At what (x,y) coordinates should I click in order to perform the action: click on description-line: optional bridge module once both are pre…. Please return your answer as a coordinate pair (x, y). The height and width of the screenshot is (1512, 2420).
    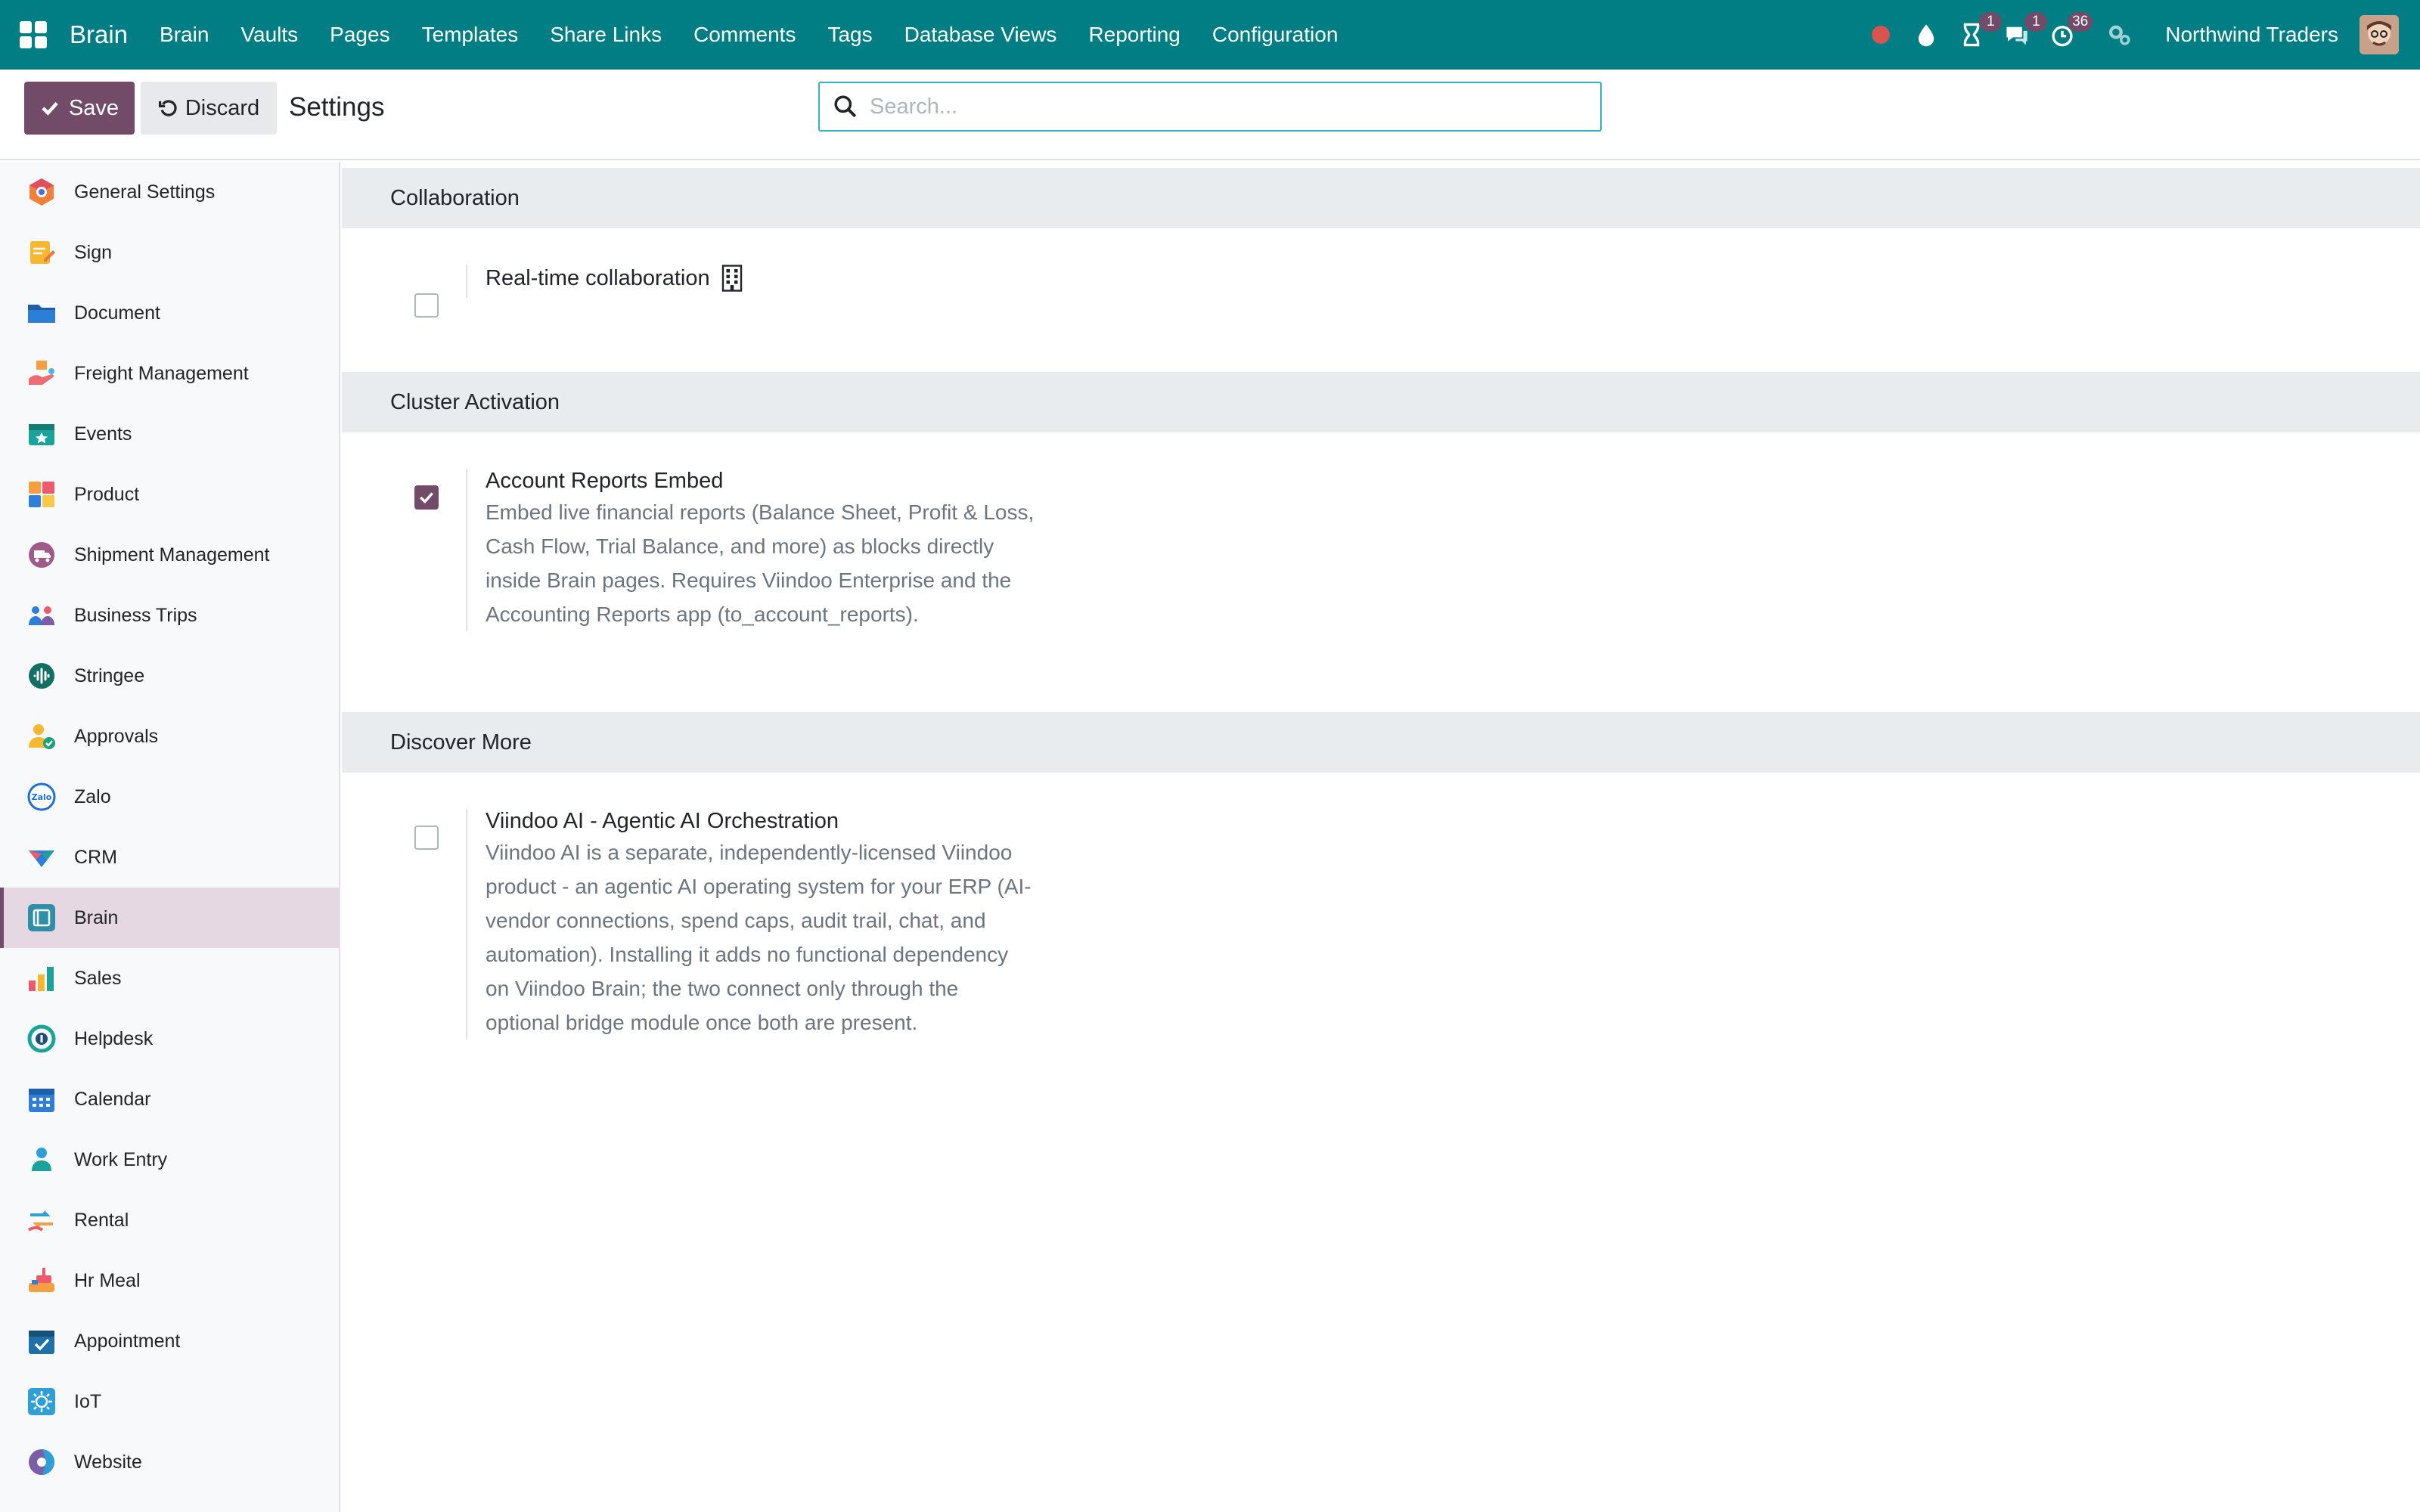
    Looking at the image, I should click on (702, 1022).